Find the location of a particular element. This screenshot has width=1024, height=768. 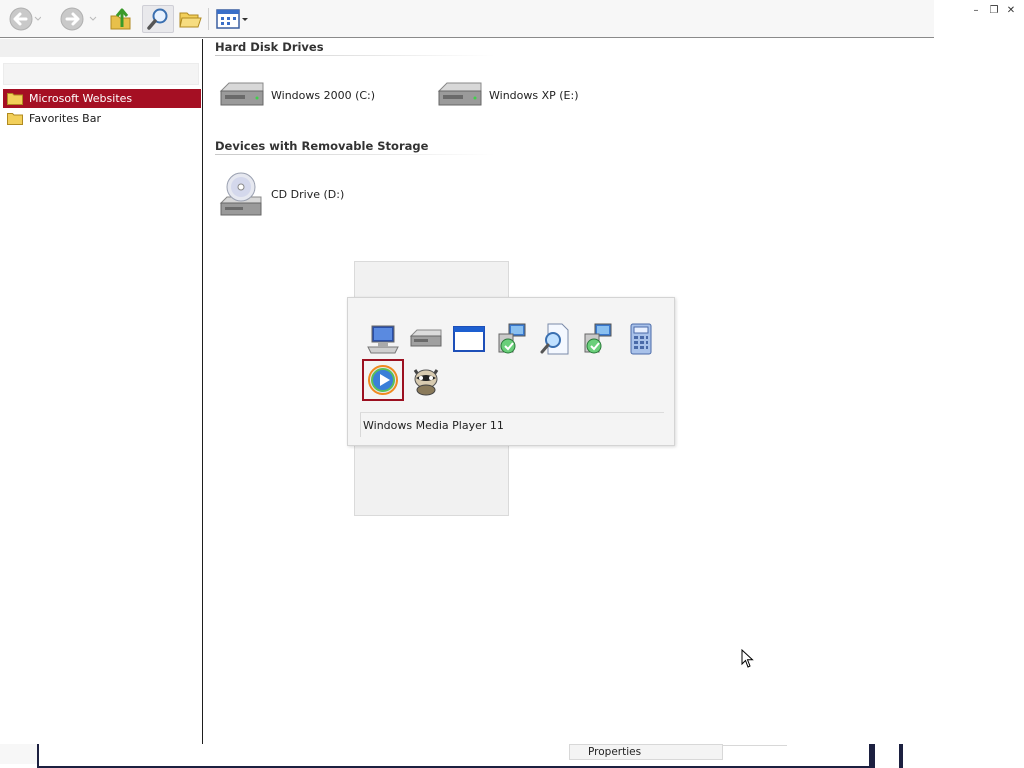

drive-windows-xp: Windows XP (E:) is located at coordinates (507, 95).